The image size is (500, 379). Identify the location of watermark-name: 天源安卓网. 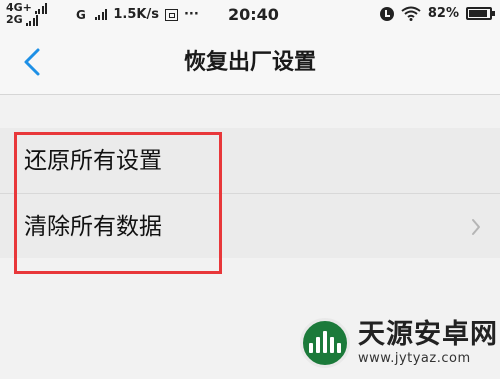
(428, 334).